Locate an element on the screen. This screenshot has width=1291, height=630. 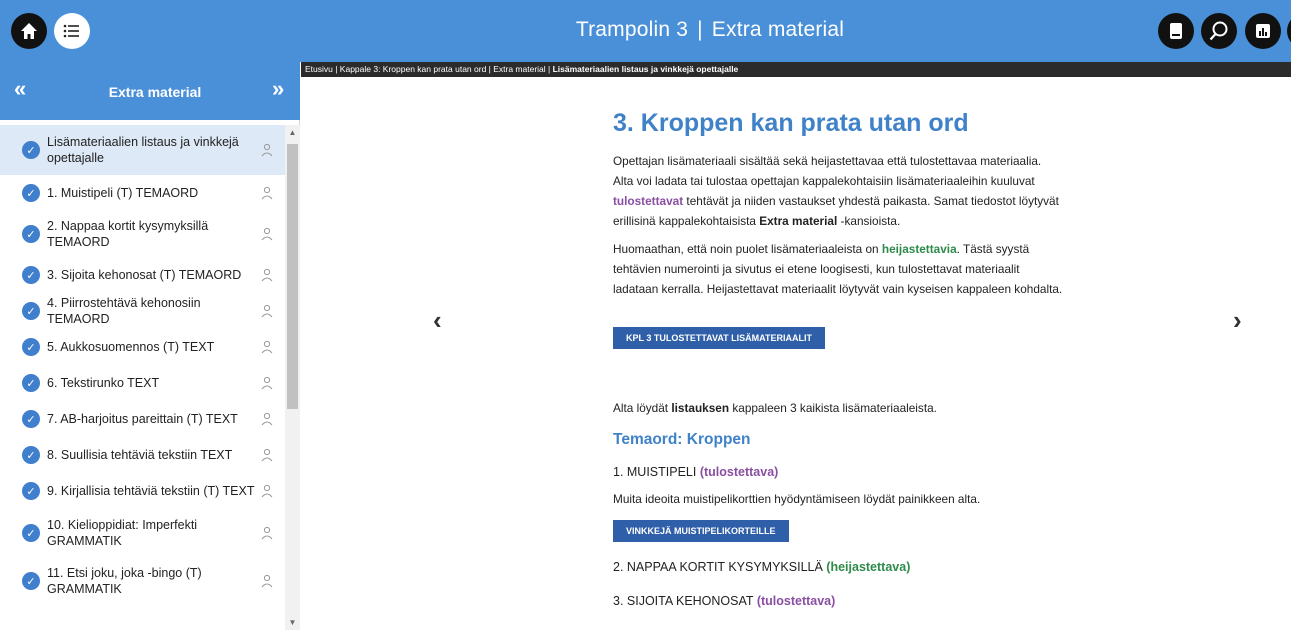
item-1-heading: 1. MUISTIPELI (tulostettava) is located at coordinates (696, 472).